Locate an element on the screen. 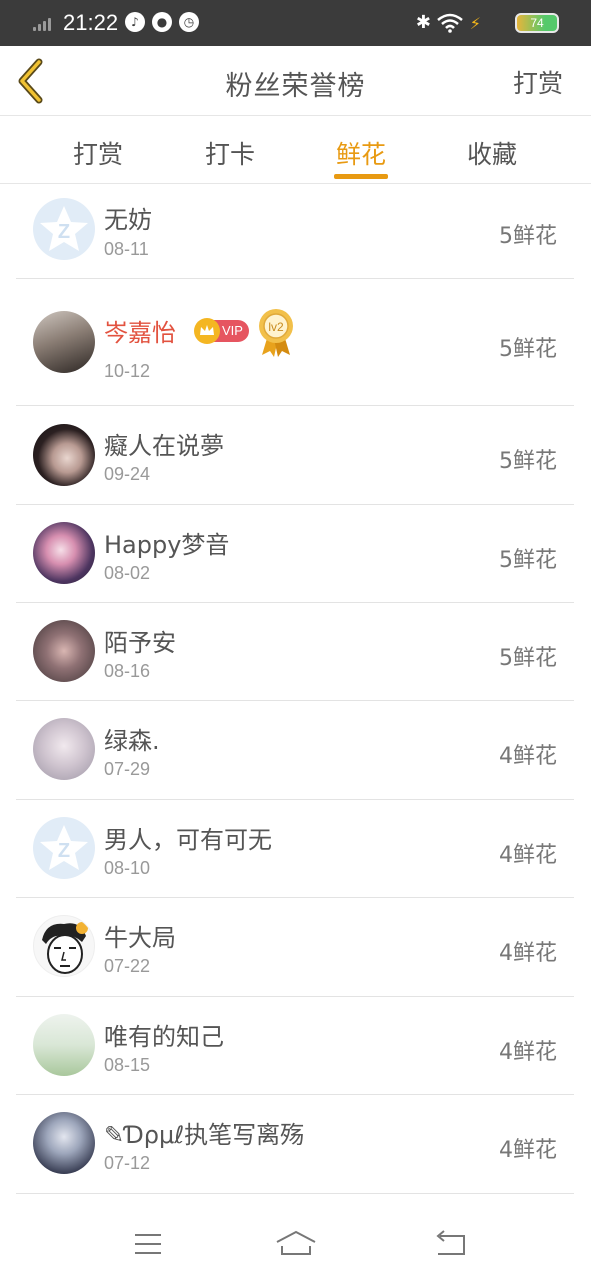  user-date: 07-29 is located at coordinates (127, 769).